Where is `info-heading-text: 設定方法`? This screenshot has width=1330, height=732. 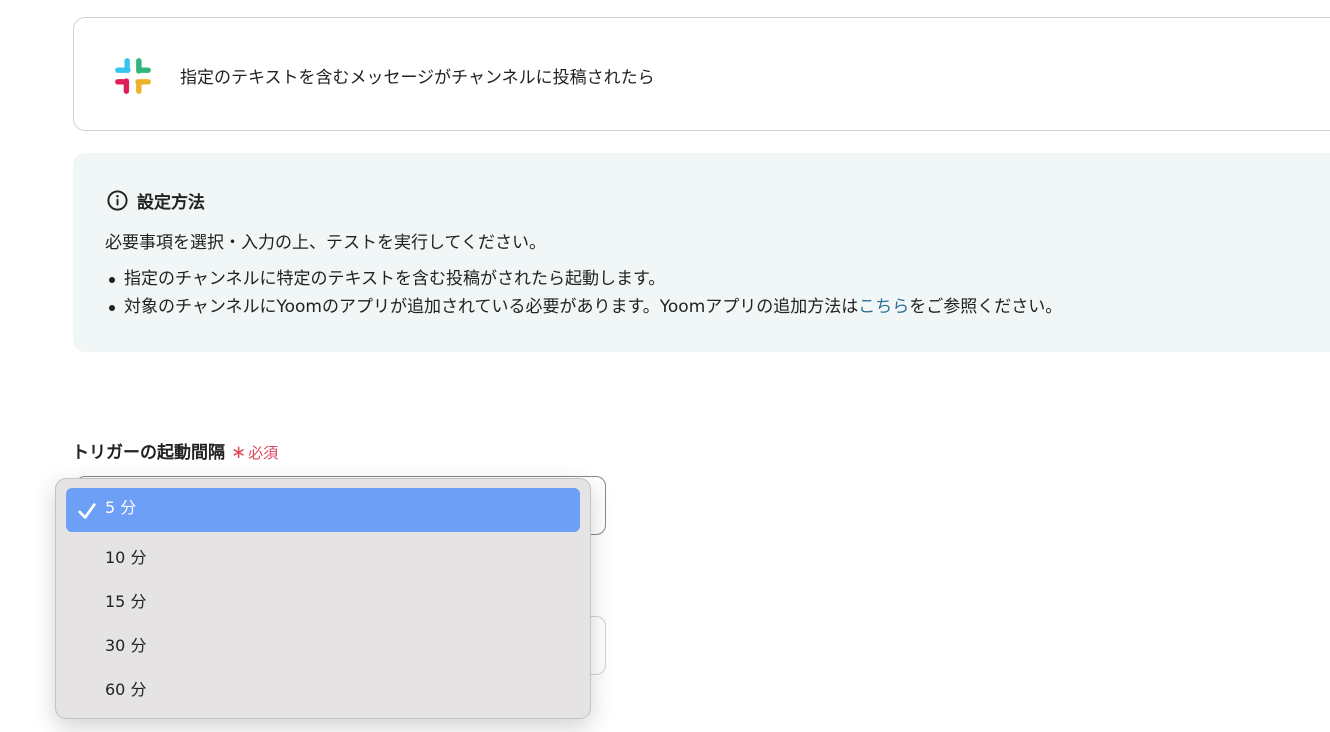
info-heading-text: 設定方法 is located at coordinates (171, 203).